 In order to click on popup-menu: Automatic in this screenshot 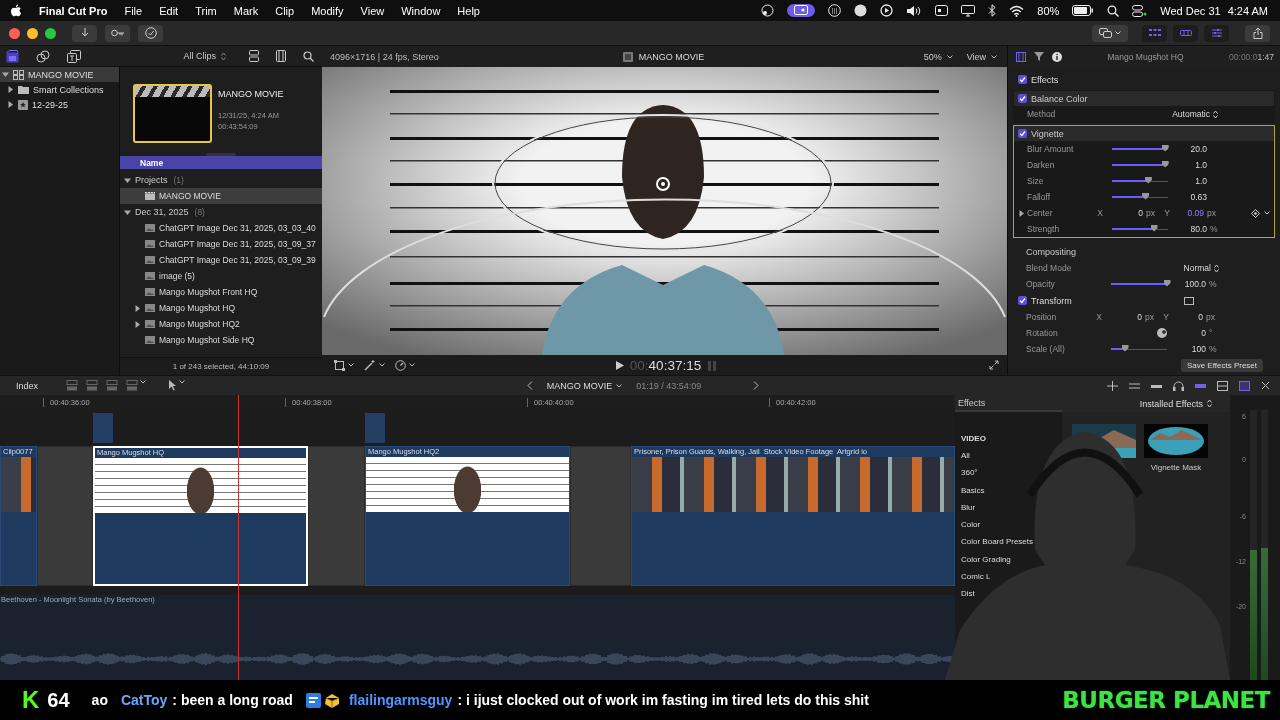, I will do `click(1195, 114)`.